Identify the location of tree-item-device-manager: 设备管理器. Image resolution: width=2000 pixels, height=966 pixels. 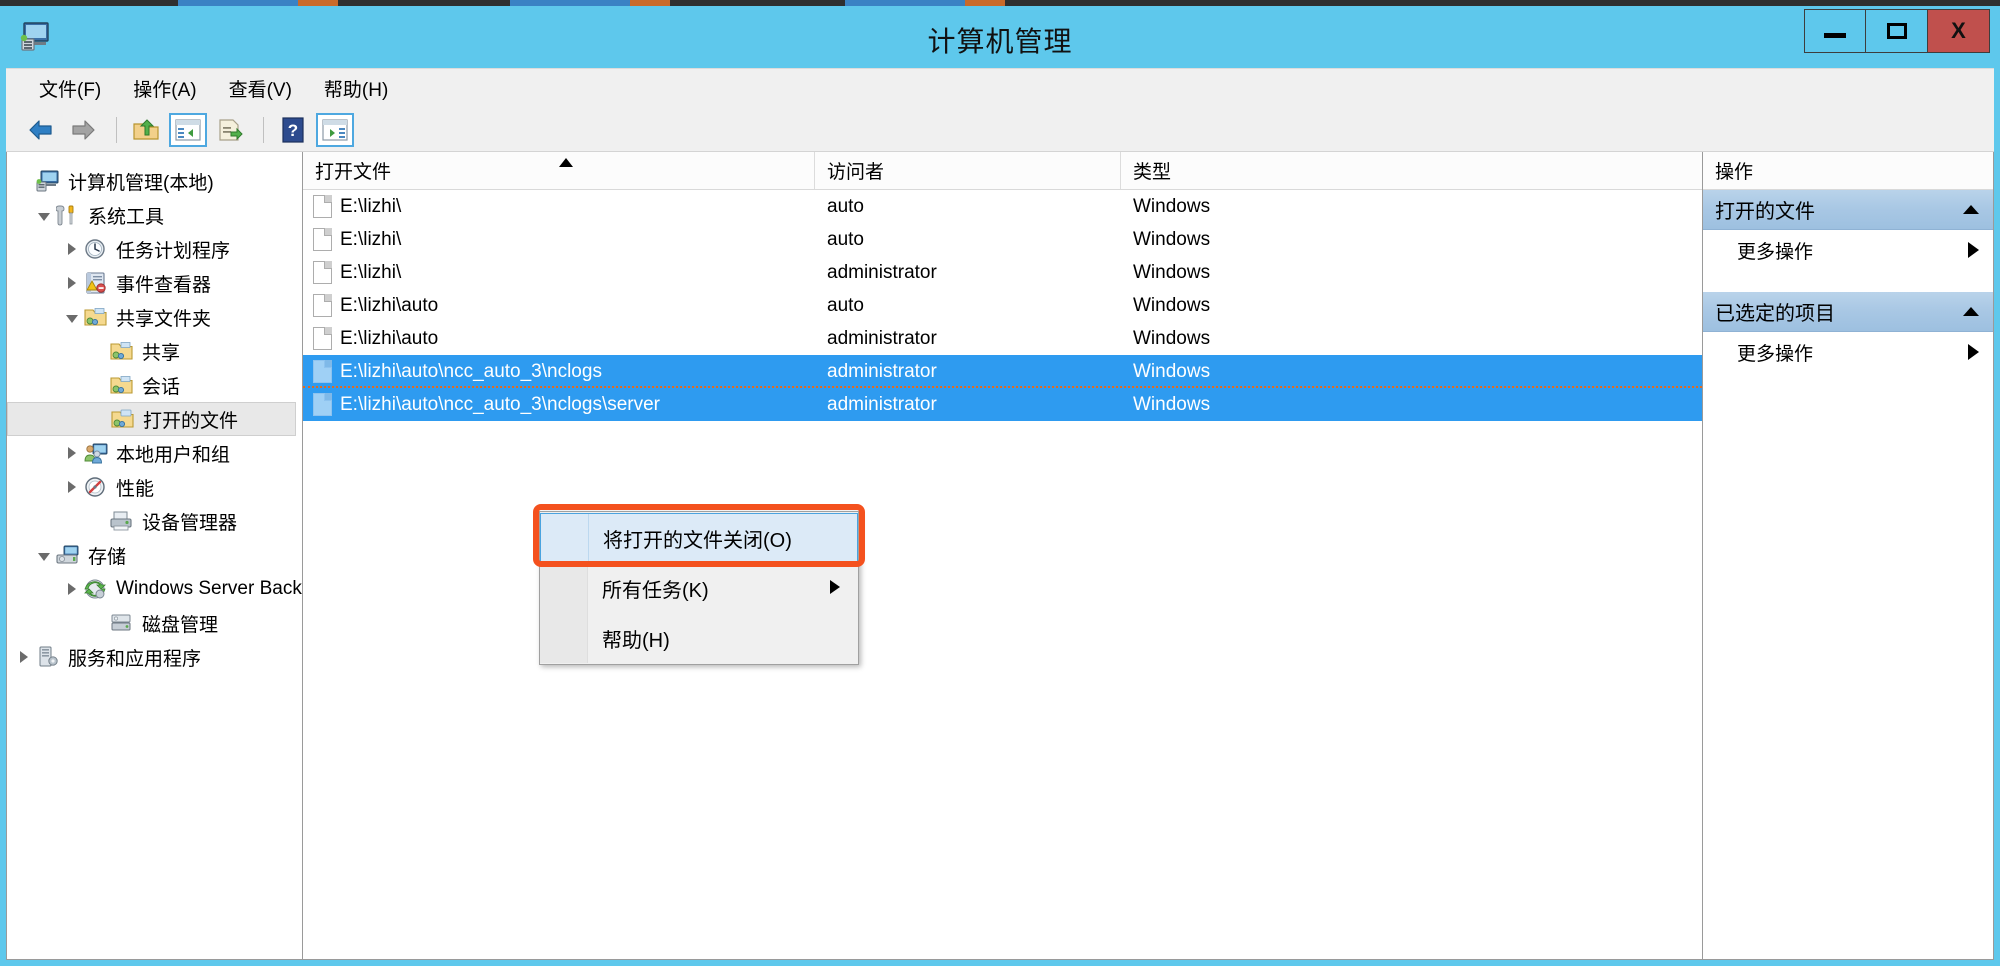
(154, 521).